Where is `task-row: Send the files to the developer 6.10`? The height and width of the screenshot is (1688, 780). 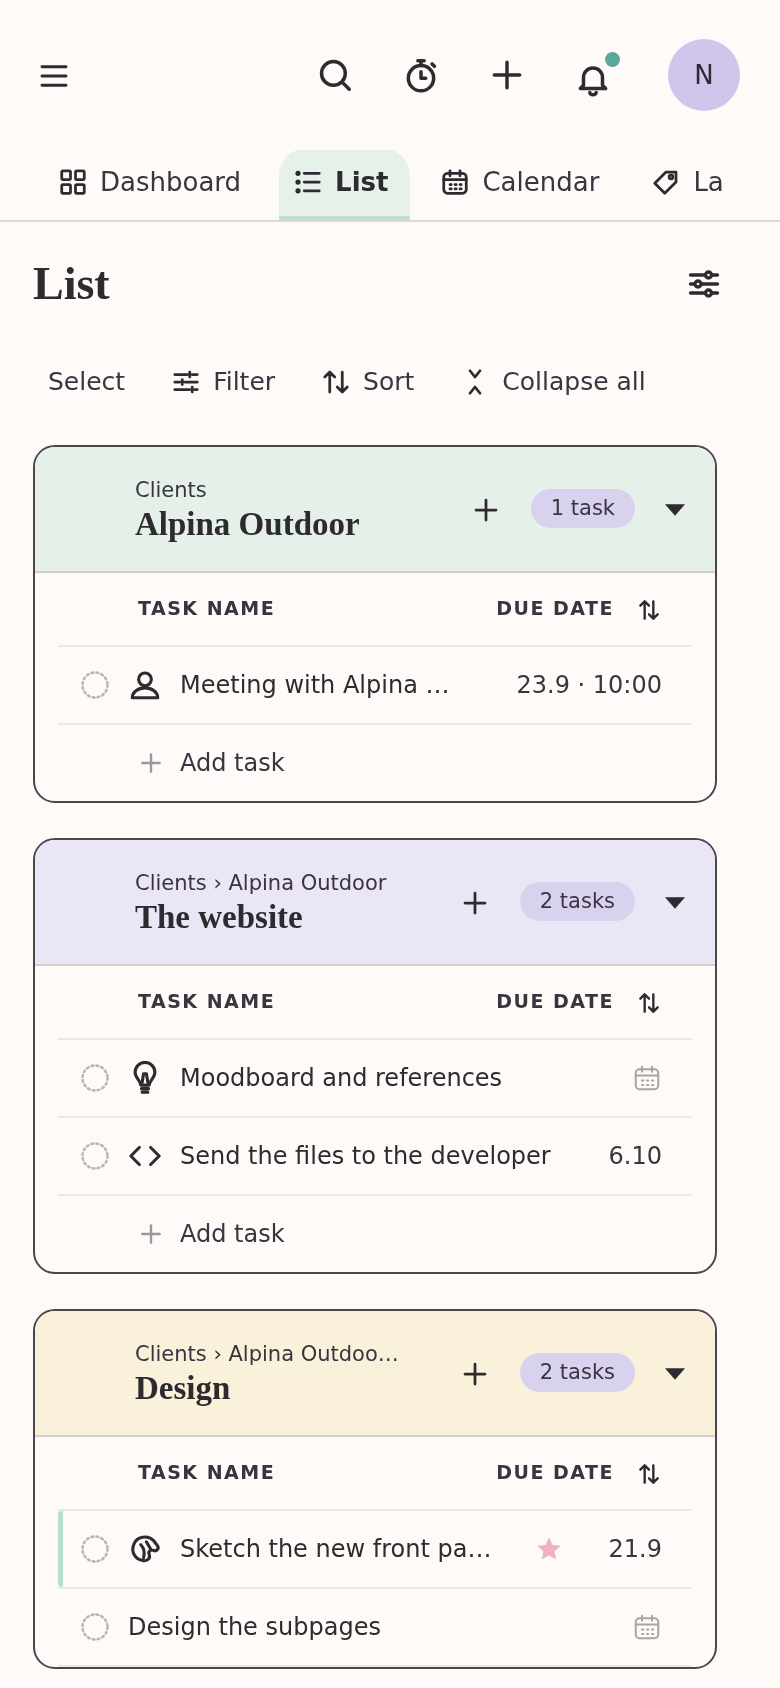
task-row: Send the files to the developer 6.10 is located at coordinates (375, 1156).